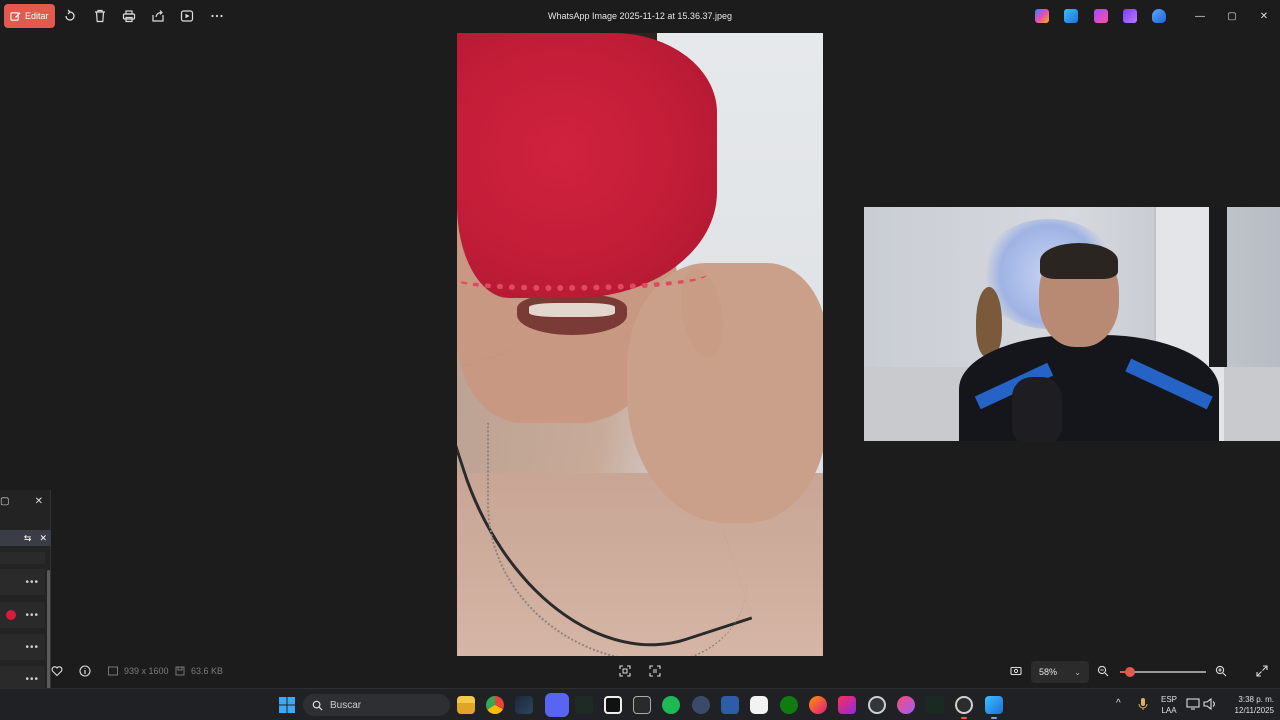  I want to click on webcam-door-frame, so click(1218, 287).